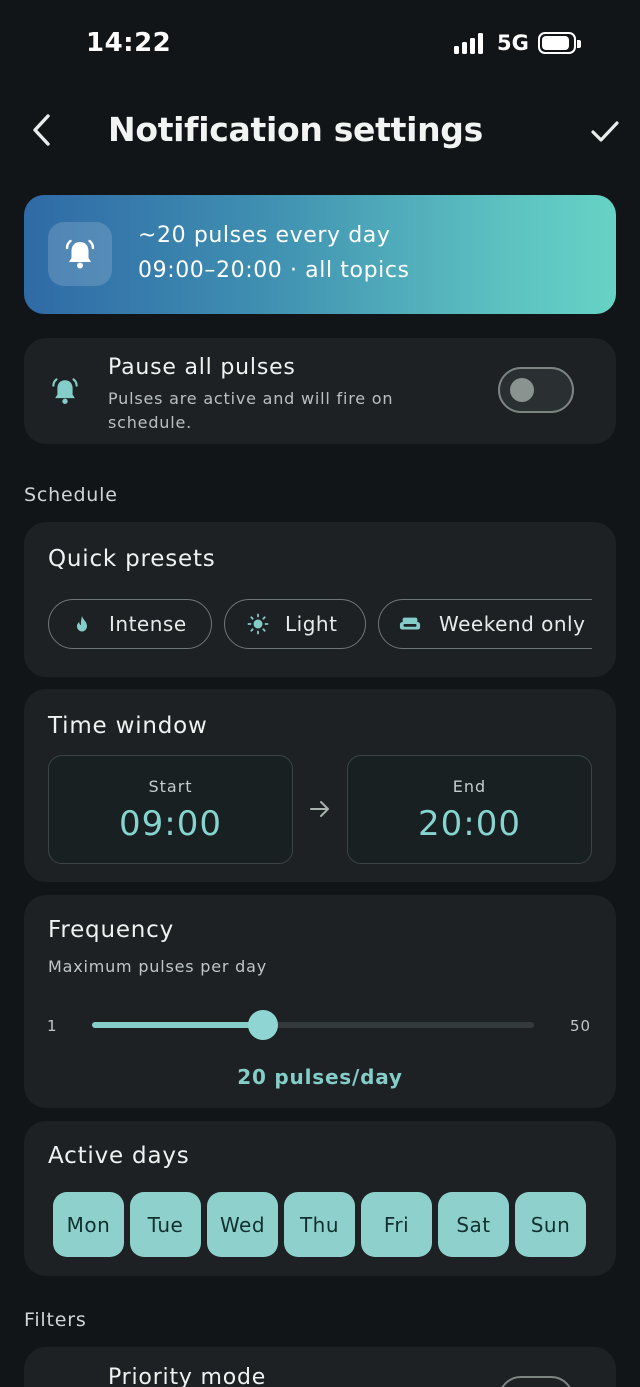 The width and height of the screenshot is (640, 1387). What do you see at coordinates (295, 129) in the screenshot?
I see `page-title: Notification settings` at bounding box center [295, 129].